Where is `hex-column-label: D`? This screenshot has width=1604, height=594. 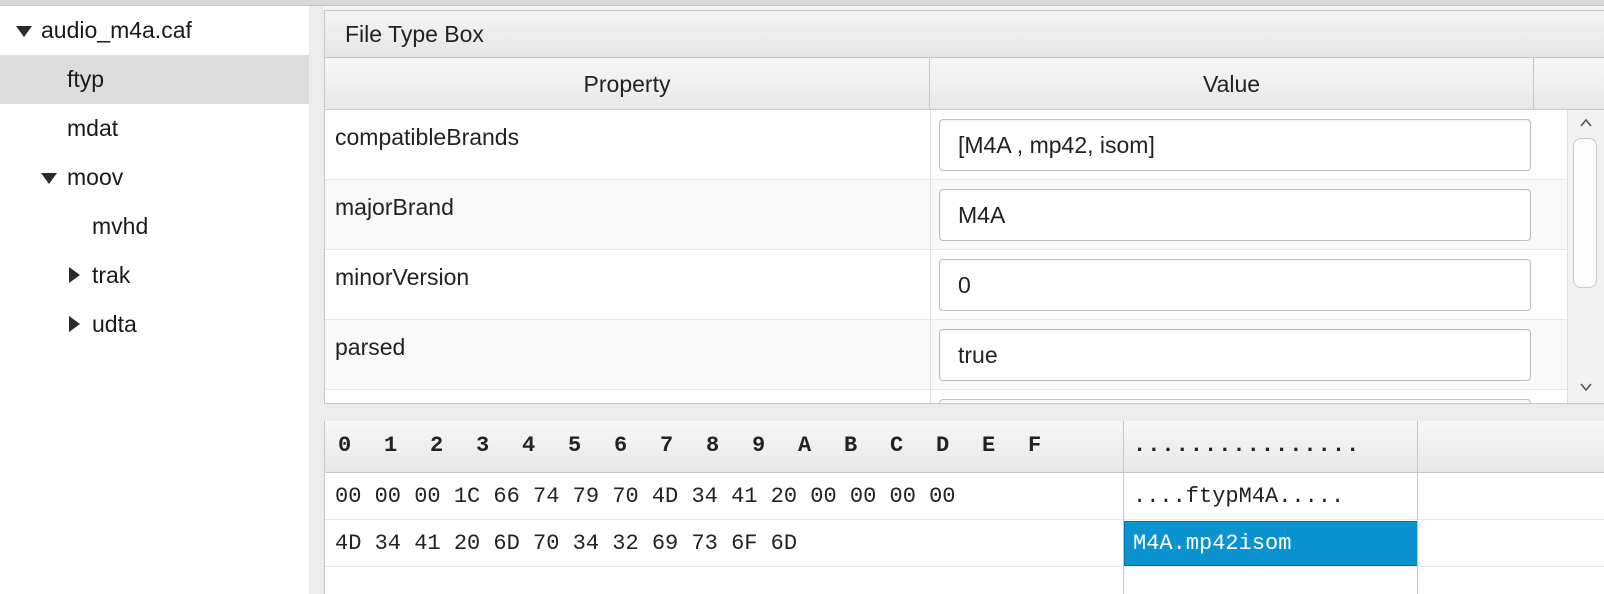 hex-column-label: D is located at coordinates (943, 445).